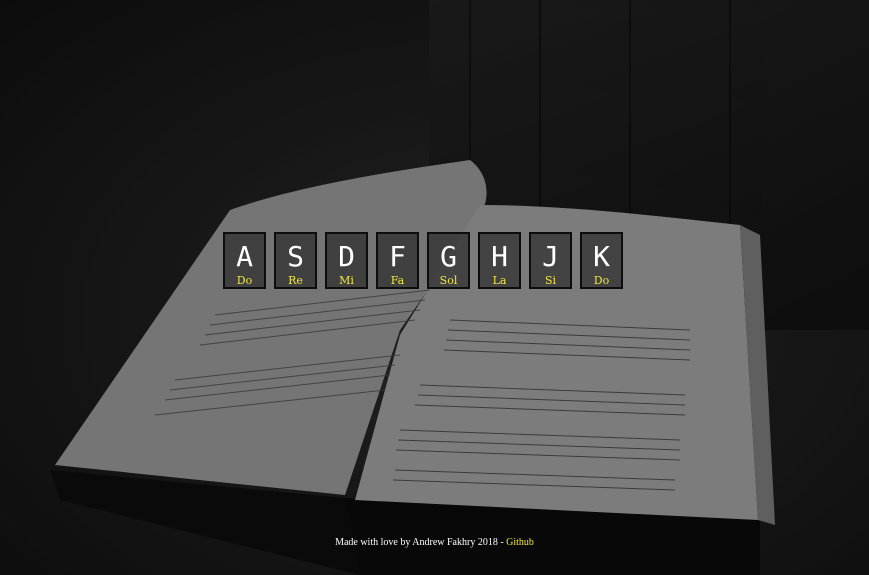 The height and width of the screenshot is (575, 869). I want to click on key-letter: H, so click(499, 256).